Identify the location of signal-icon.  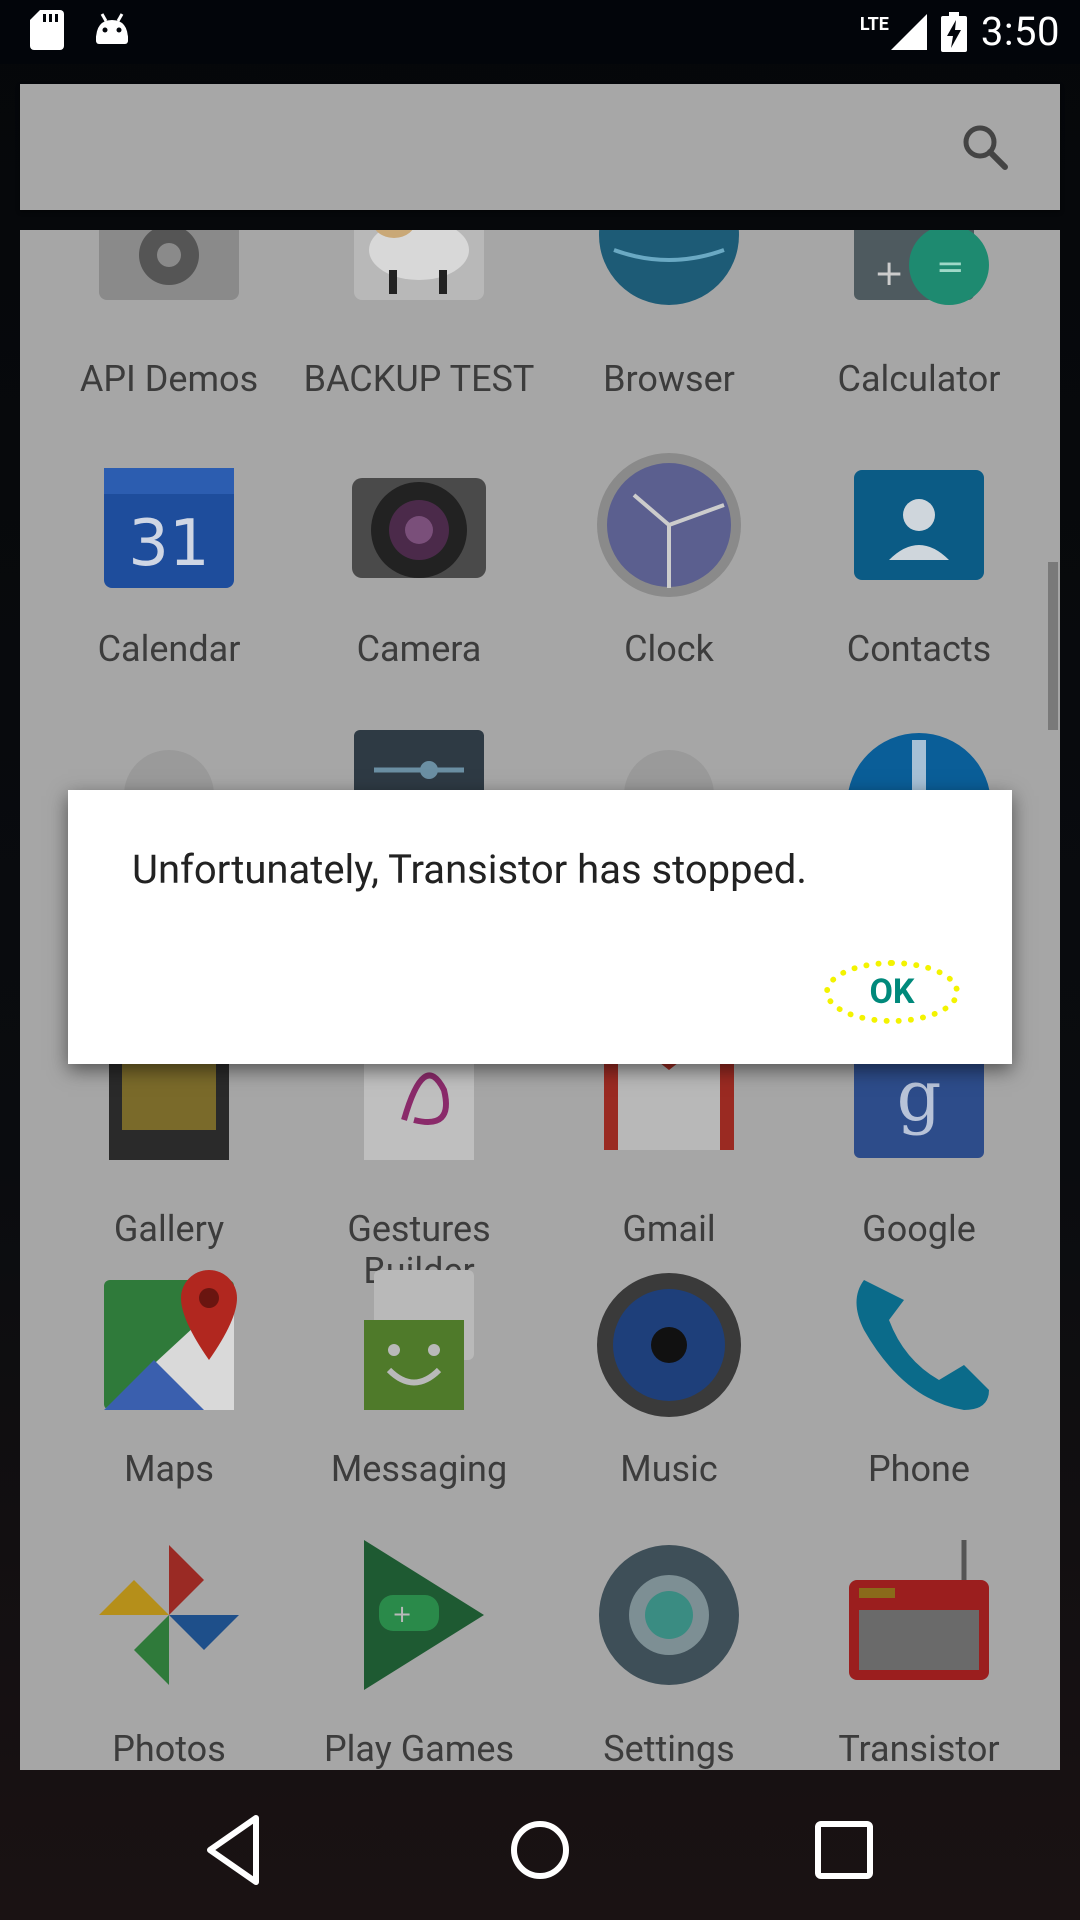
(908, 31).